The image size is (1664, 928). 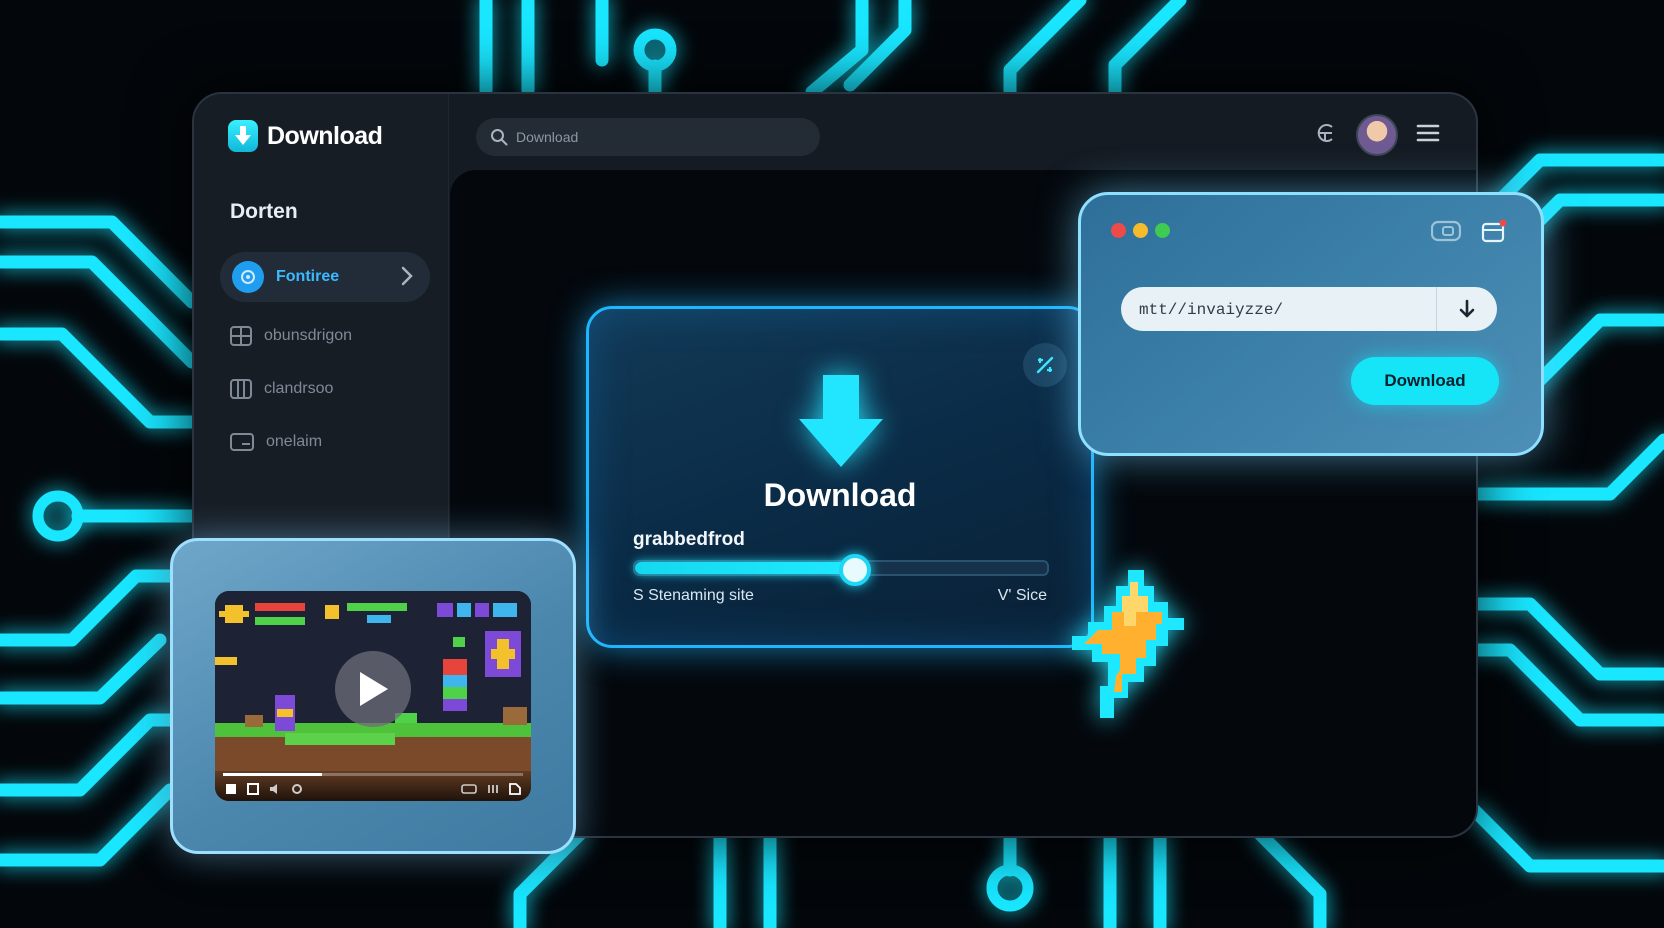 What do you see at coordinates (308, 335) in the screenshot?
I see `sidebar-item-label: obunsdrigon` at bounding box center [308, 335].